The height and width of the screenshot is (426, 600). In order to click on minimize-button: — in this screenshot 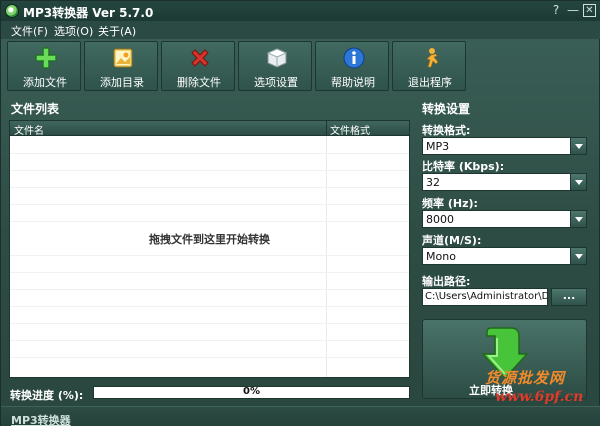, I will do `click(573, 10)`.